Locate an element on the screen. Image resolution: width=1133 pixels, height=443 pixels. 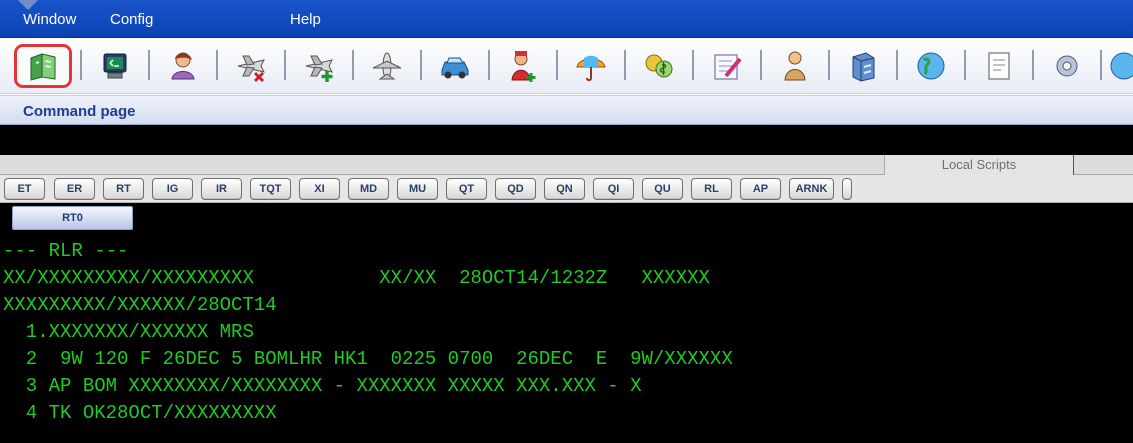
cmd-qu-button: QU is located at coordinates (662, 189).